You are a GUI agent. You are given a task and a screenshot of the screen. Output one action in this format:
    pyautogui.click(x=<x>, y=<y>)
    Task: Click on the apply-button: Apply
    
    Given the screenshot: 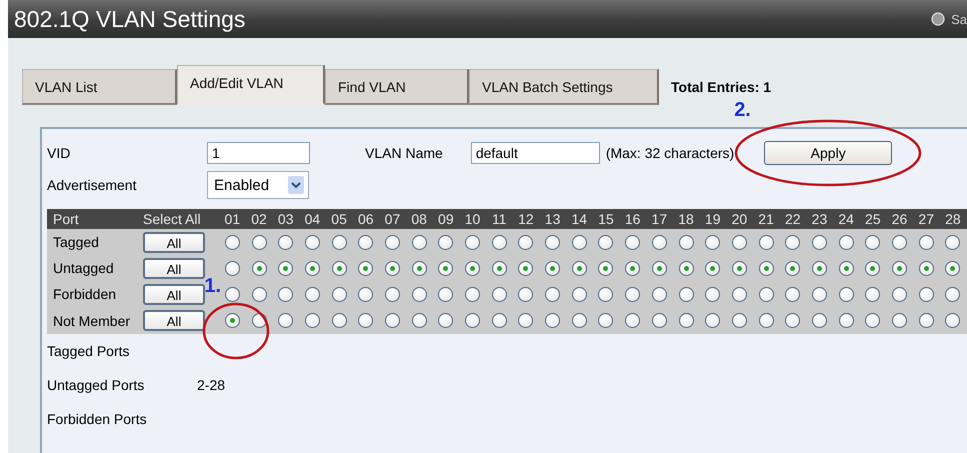 What is the action you would take?
    pyautogui.click(x=828, y=153)
    